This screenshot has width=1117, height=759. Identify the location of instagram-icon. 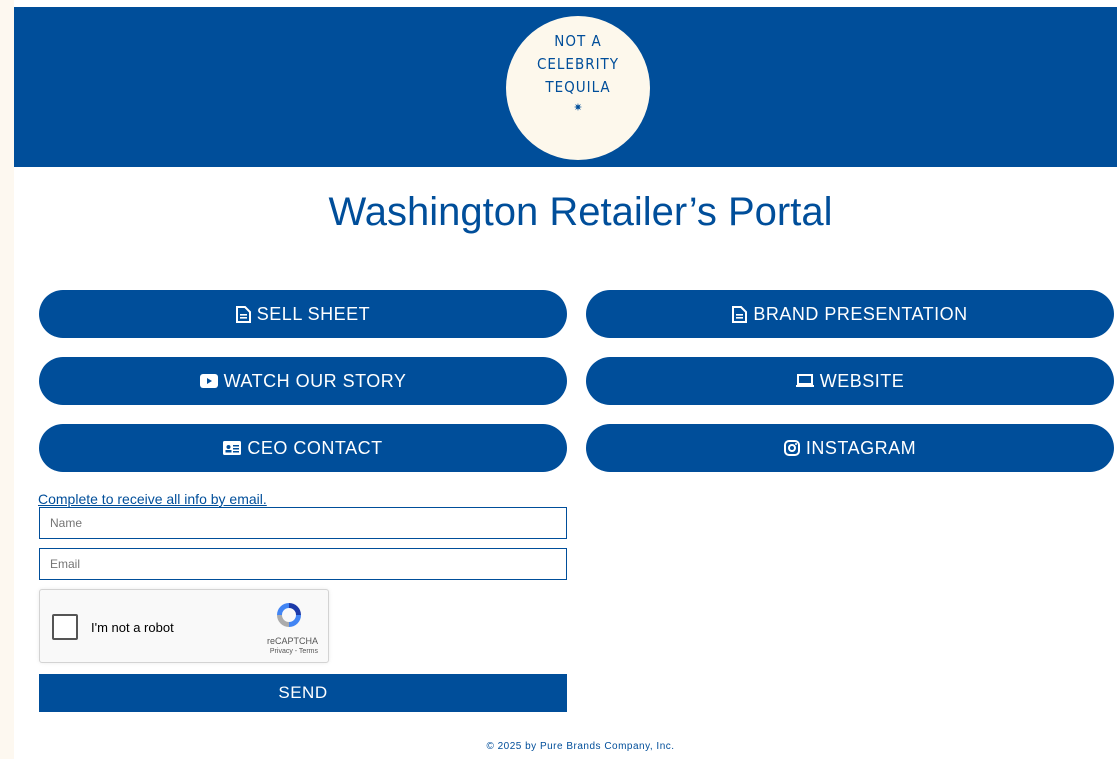
(791, 448).